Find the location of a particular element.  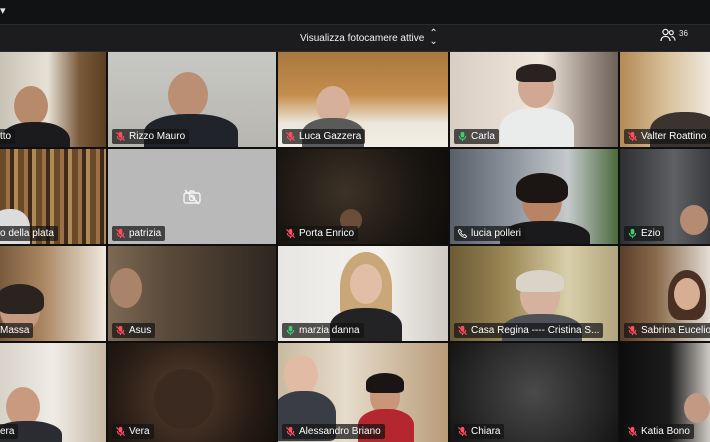

video-tile: Sabrina Eucelio is located at coordinates (665, 293).